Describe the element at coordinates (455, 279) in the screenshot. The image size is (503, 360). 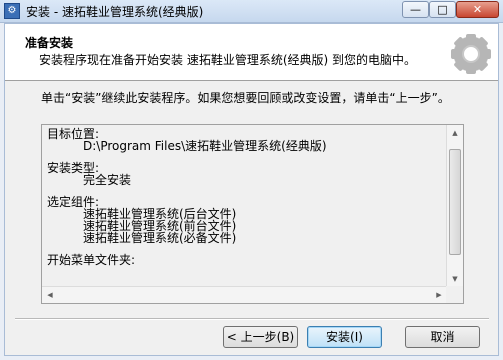
I see `scroll-down-arrow-icon: ▼` at that location.